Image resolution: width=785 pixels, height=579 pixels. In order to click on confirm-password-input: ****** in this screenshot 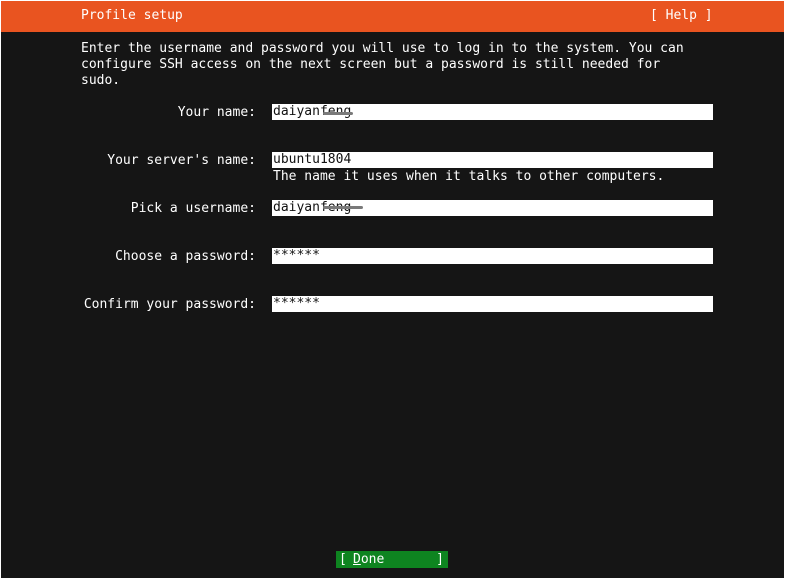, I will do `click(492, 304)`.